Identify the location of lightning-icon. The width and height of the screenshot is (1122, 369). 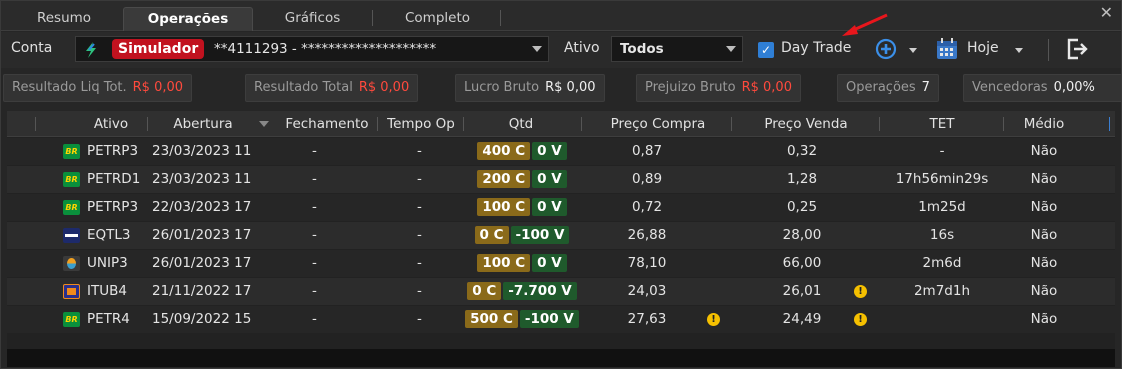
(91, 50).